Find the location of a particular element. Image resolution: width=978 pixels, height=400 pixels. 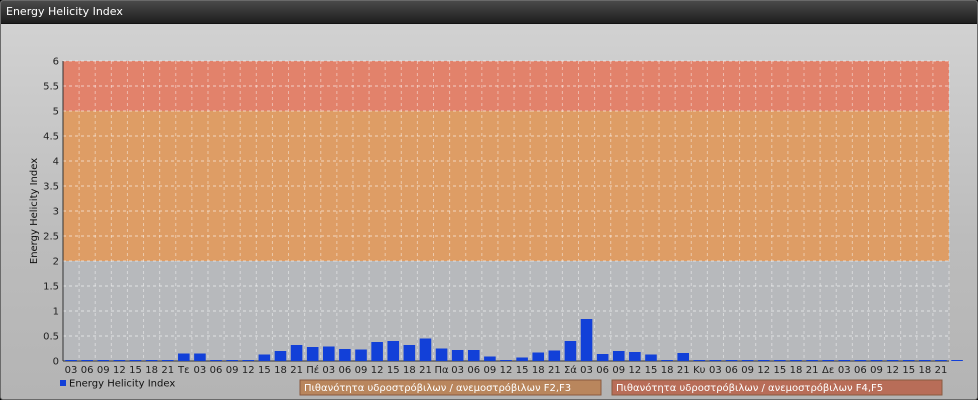

y-tick-label: 5 is located at coordinates (56, 112).